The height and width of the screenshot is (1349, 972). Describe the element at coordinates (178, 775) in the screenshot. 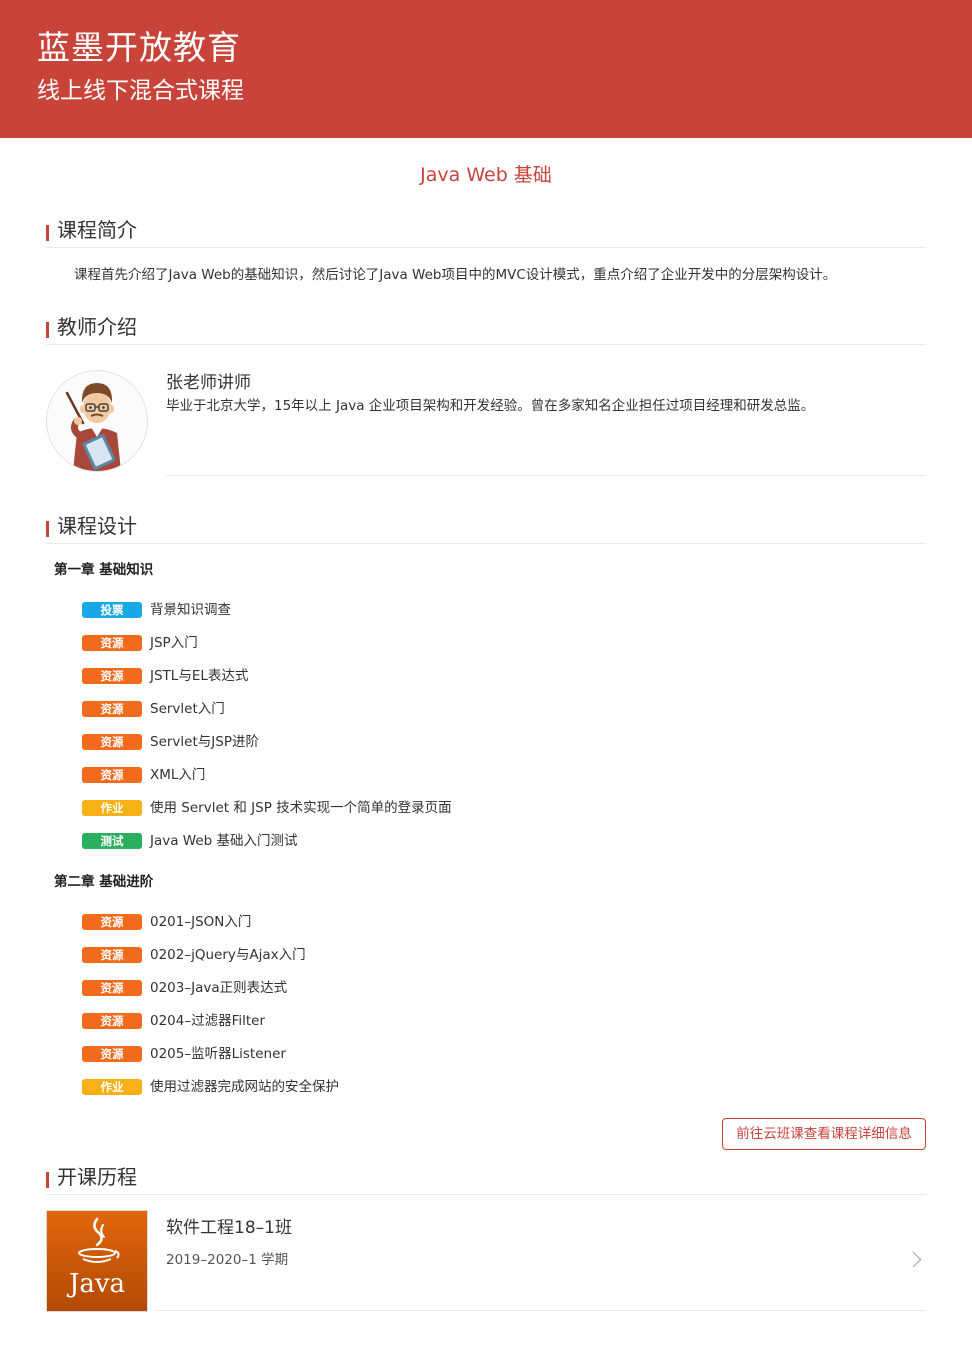

I see `item-title: XML入门` at that location.